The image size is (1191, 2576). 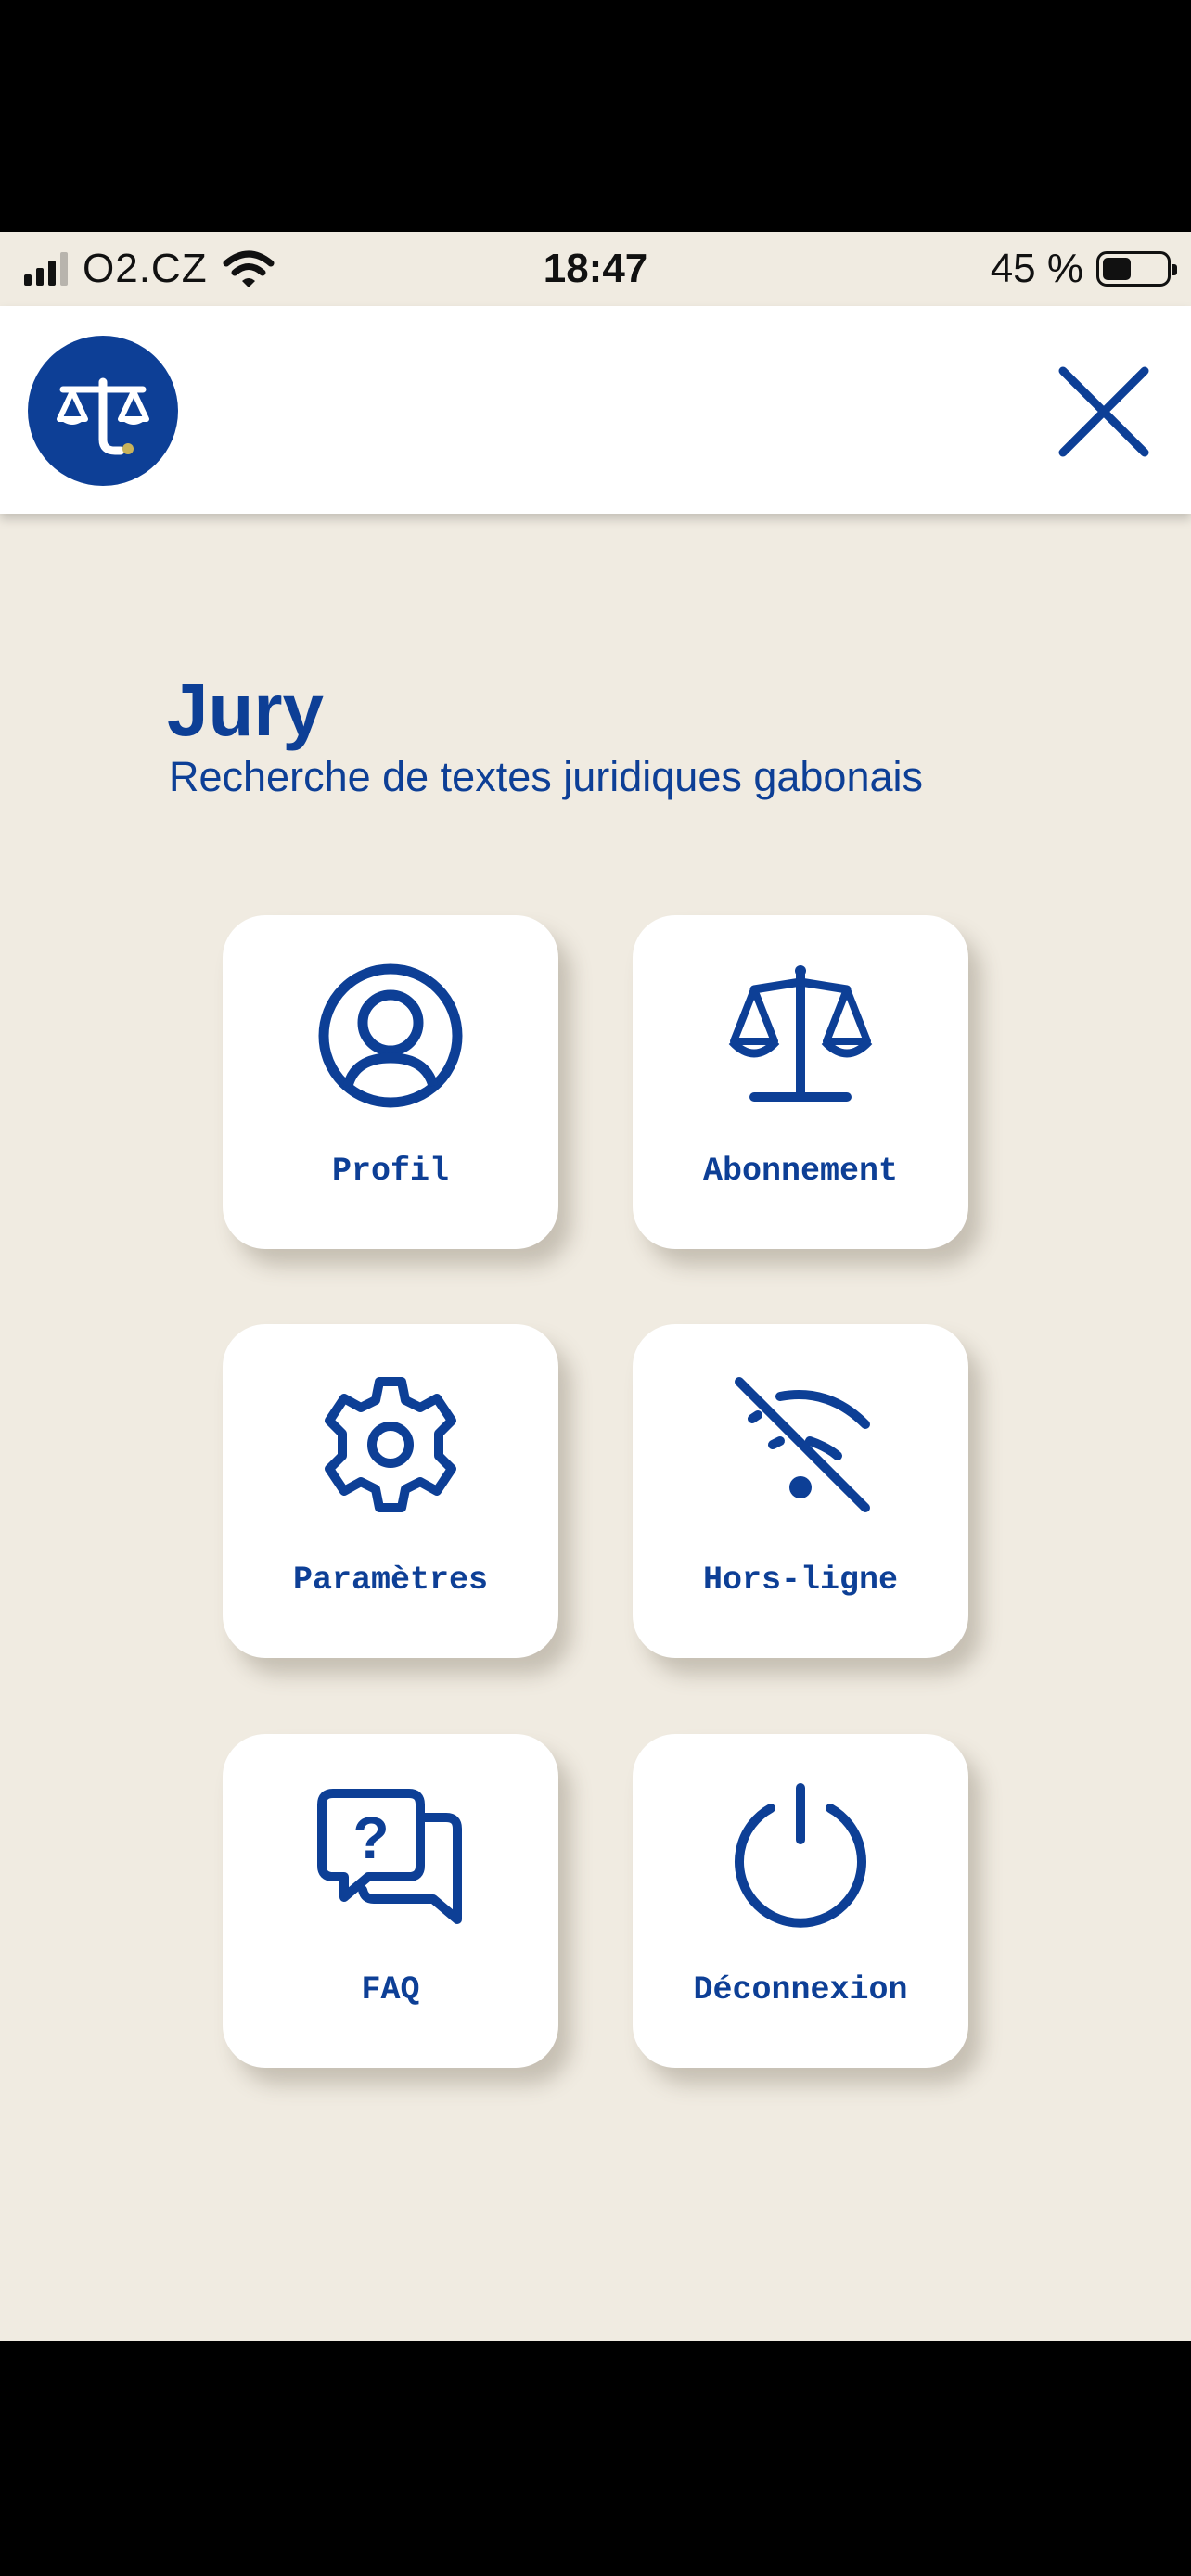 I want to click on menu-tile-abonnement: Abonnement, so click(x=801, y=1082).